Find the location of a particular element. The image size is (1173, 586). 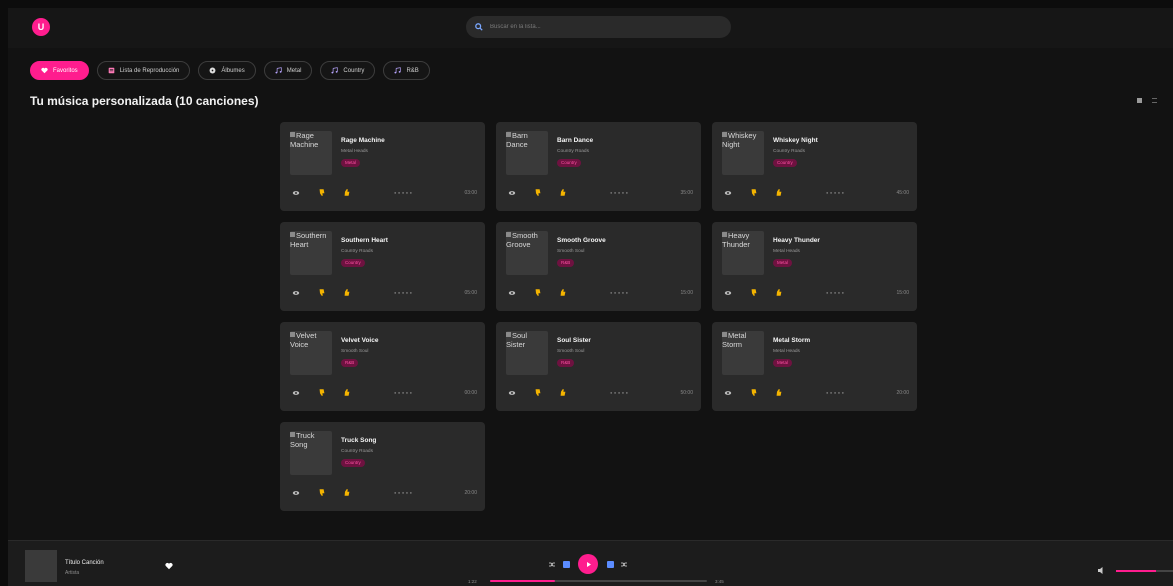

repeat-icon is located at coordinates (624, 564).